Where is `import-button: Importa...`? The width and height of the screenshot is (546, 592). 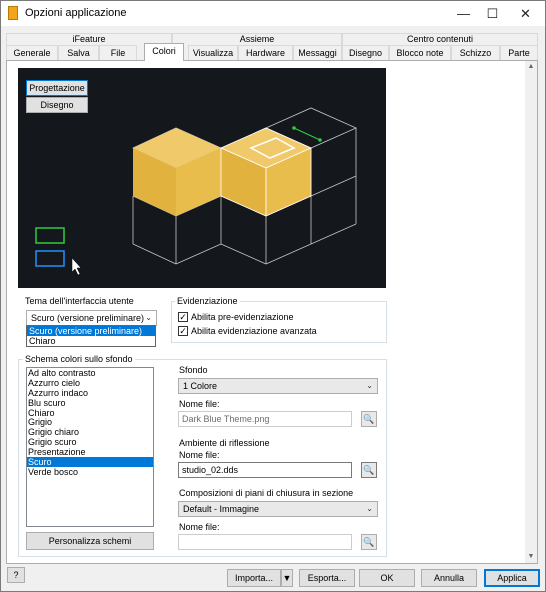 import-button: Importa... is located at coordinates (254, 578).